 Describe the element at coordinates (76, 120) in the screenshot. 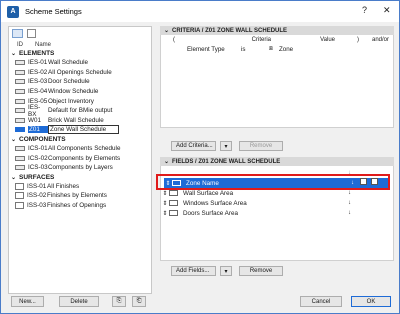

I see `item-name: Brick Wall Schedule` at that location.